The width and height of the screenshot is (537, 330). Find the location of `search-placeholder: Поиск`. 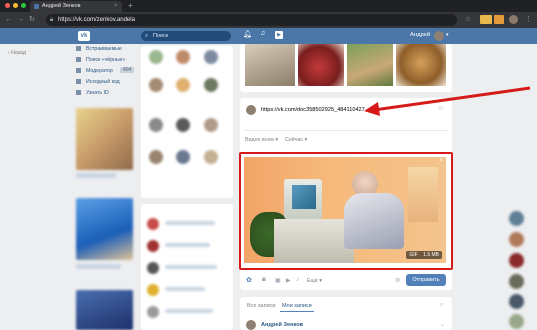

search-placeholder: Поиск is located at coordinates (161, 36).